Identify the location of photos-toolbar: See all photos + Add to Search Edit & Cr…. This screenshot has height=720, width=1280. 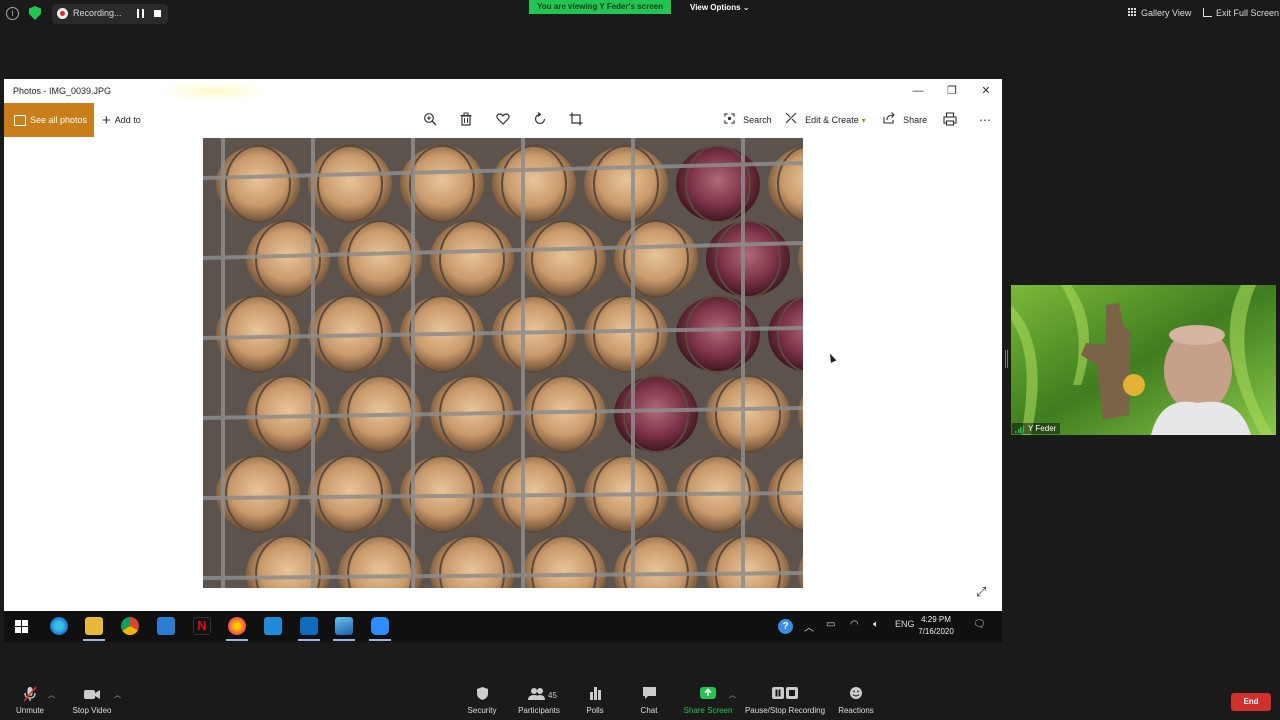
(503, 120).